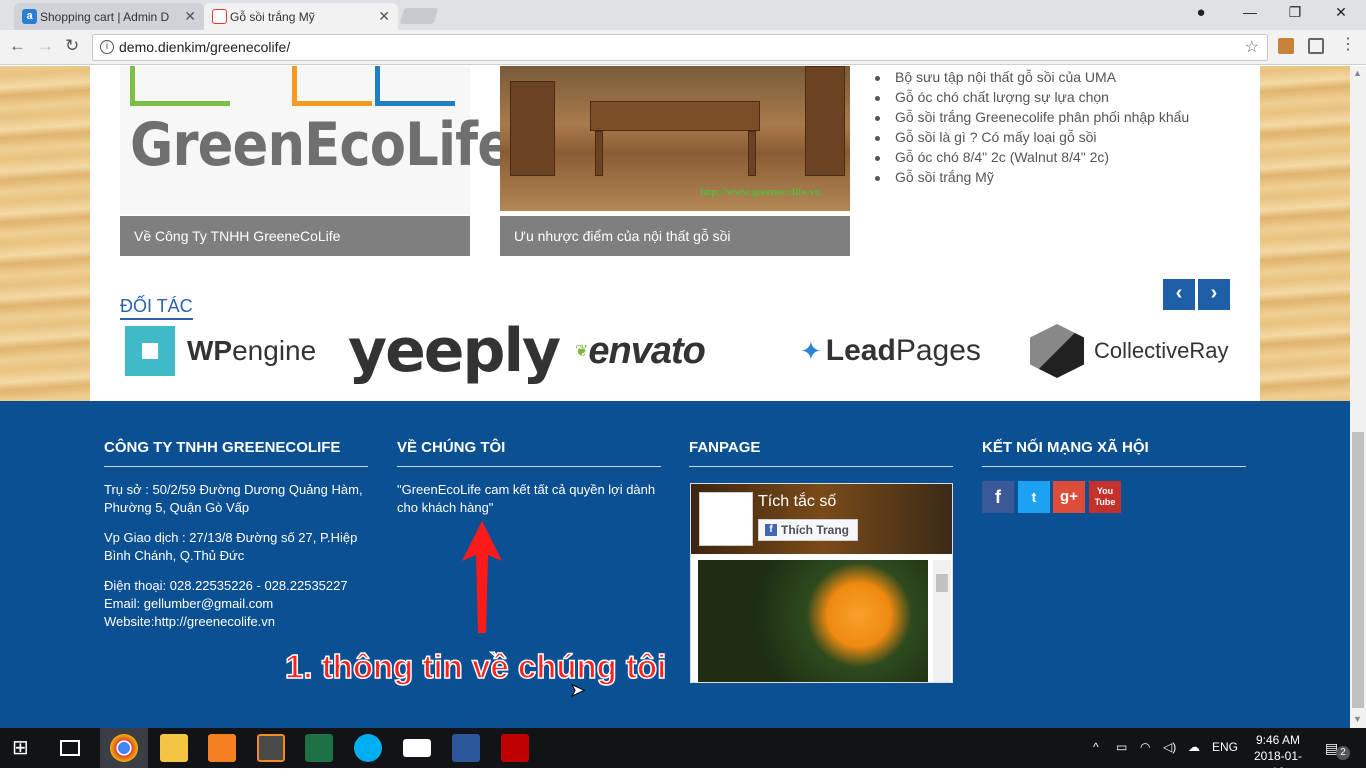 This screenshot has width=1366, height=780. I want to click on leadpages-text-bold: Lead, so click(860, 350).